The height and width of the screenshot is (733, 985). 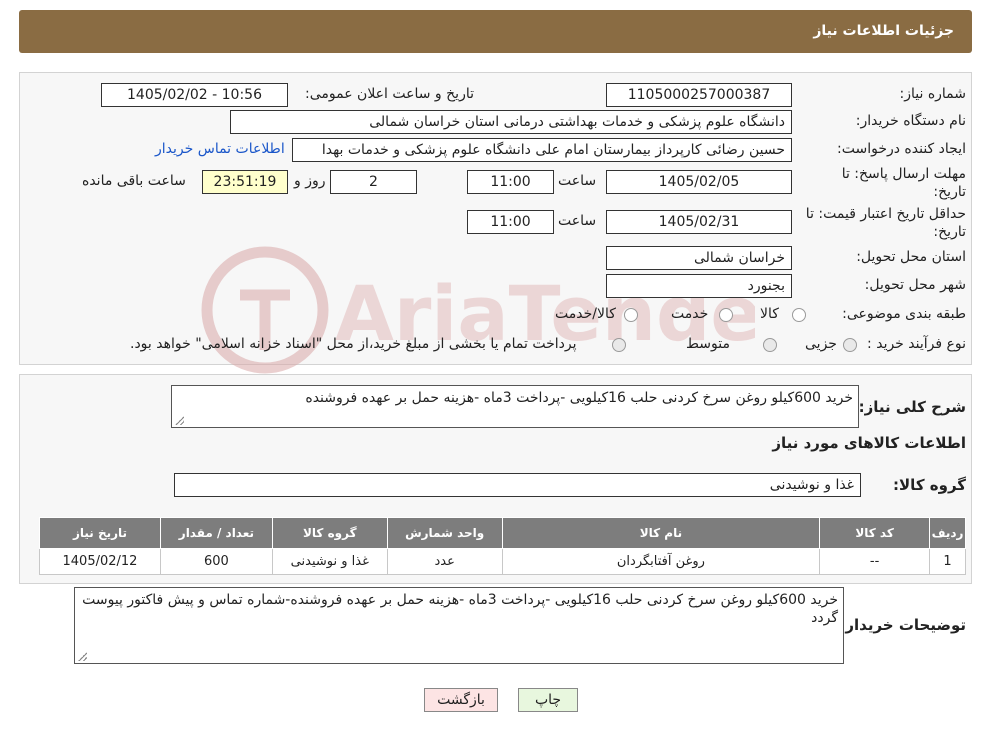 What do you see at coordinates (100, 533) in the screenshot?
I see `col-date-header: تاریخ نیاز` at bounding box center [100, 533].